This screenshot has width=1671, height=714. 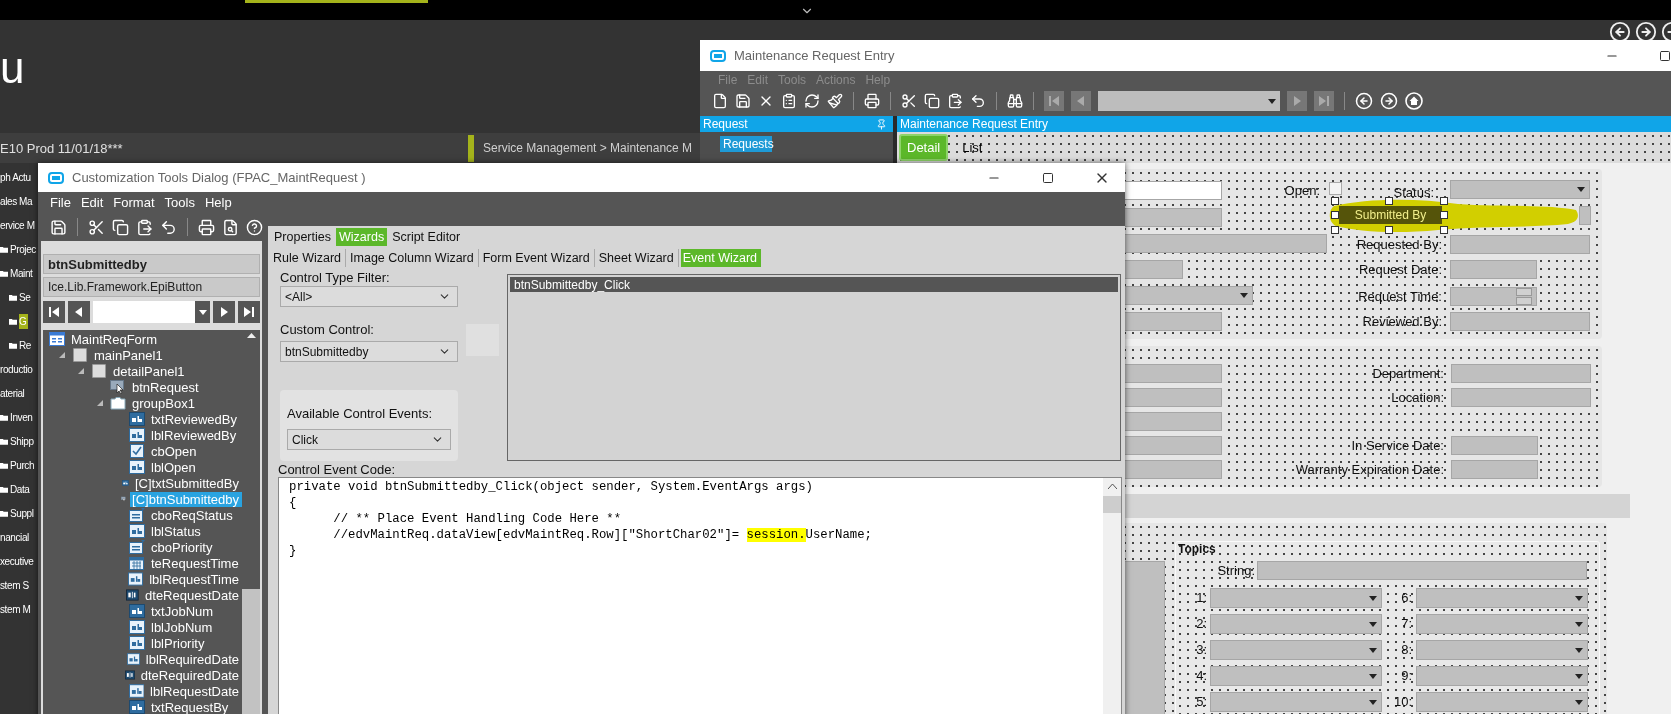 I want to click on nav-item: stem M, so click(x=16, y=609).